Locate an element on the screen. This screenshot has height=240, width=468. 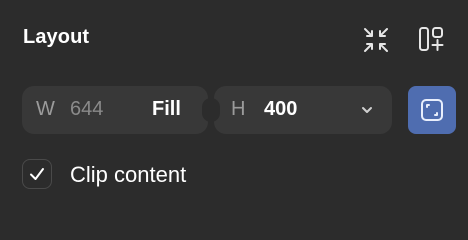
collapse-arrows-icon is located at coordinates (376, 40).